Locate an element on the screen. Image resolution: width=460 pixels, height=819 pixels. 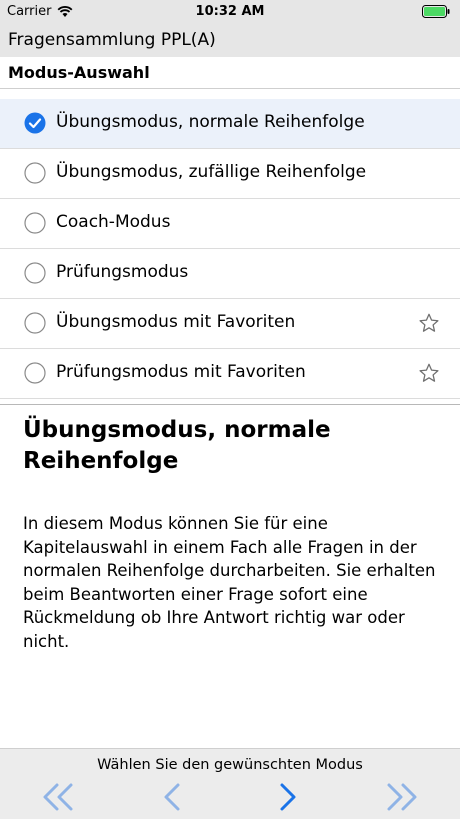
navigation-bar: Fragensammlung PPL(A) is located at coordinates (230, 41).